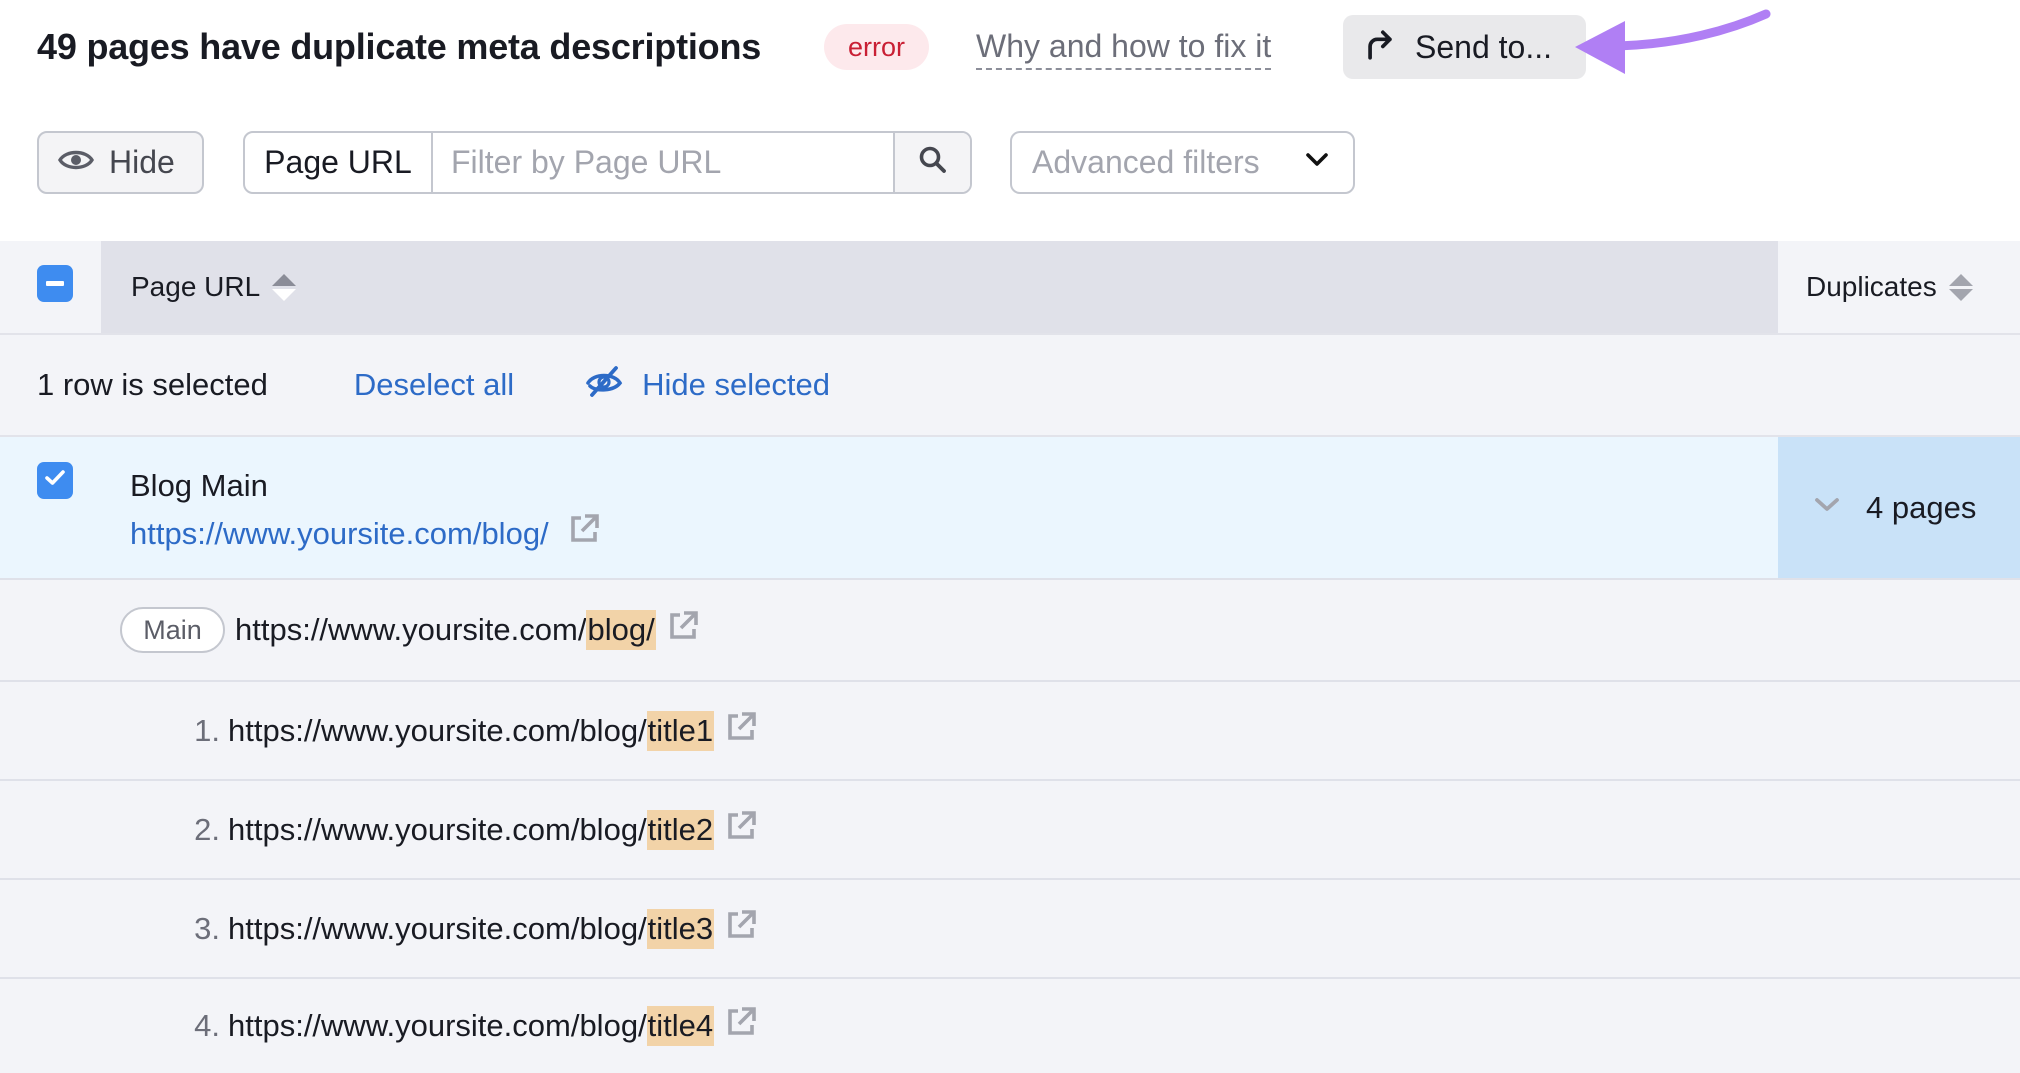 This screenshot has height=1073, width=2020. I want to click on header-checkbox-cell, so click(50, 287).